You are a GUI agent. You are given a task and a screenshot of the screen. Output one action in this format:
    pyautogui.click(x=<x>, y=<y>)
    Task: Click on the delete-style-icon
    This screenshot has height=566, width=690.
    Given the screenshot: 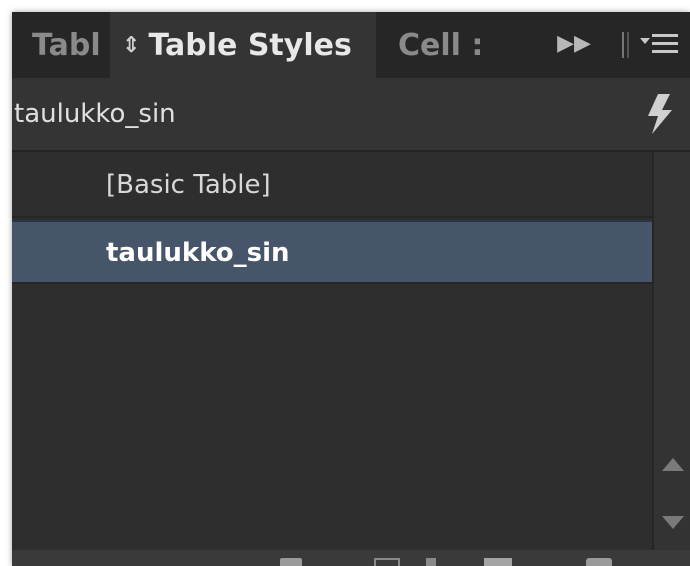 What is the action you would take?
    pyautogui.click(x=599, y=562)
    